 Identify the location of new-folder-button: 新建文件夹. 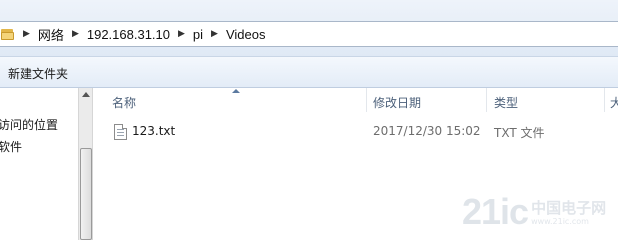
(38, 73).